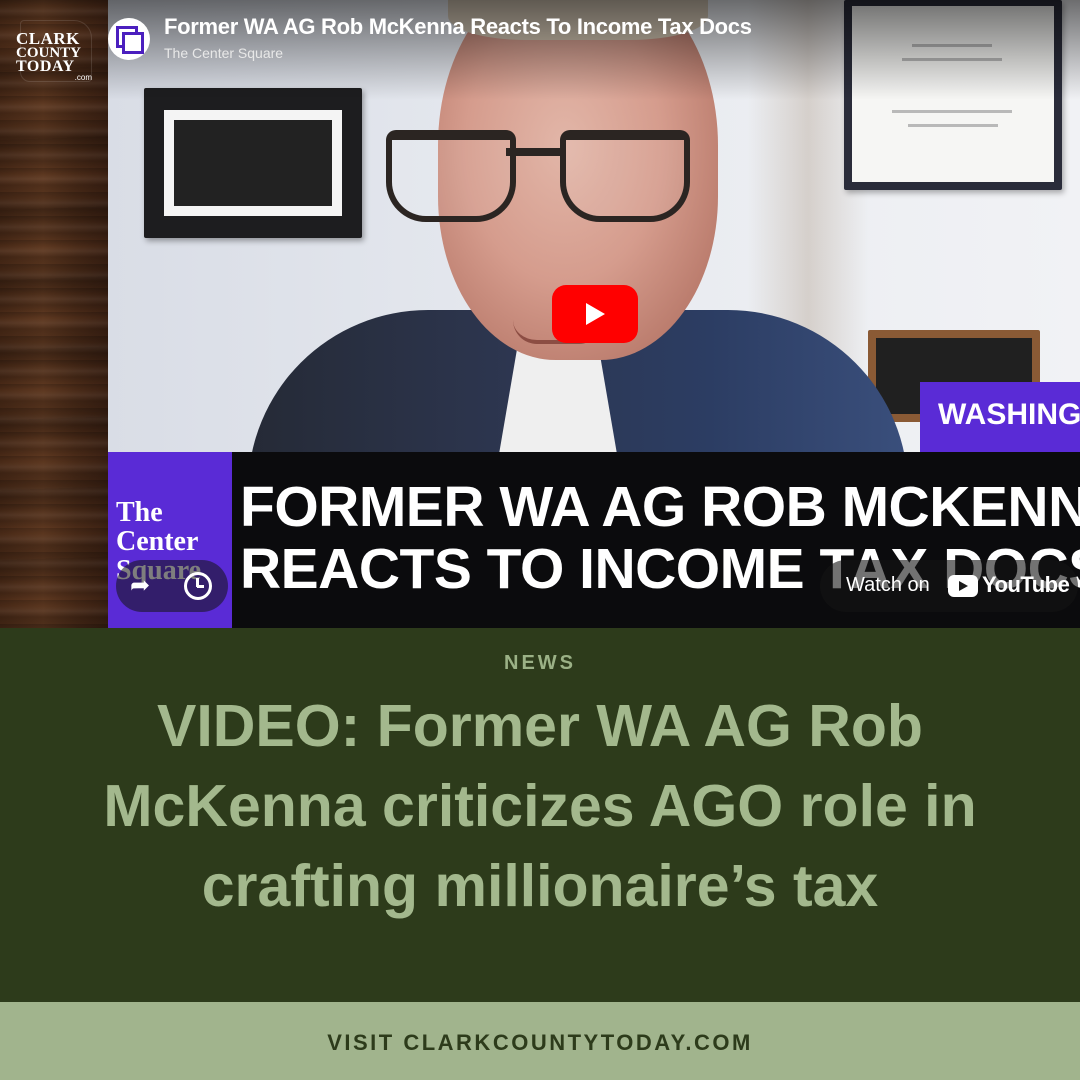  I want to click on logo-line-today: TODAY, so click(45, 66).